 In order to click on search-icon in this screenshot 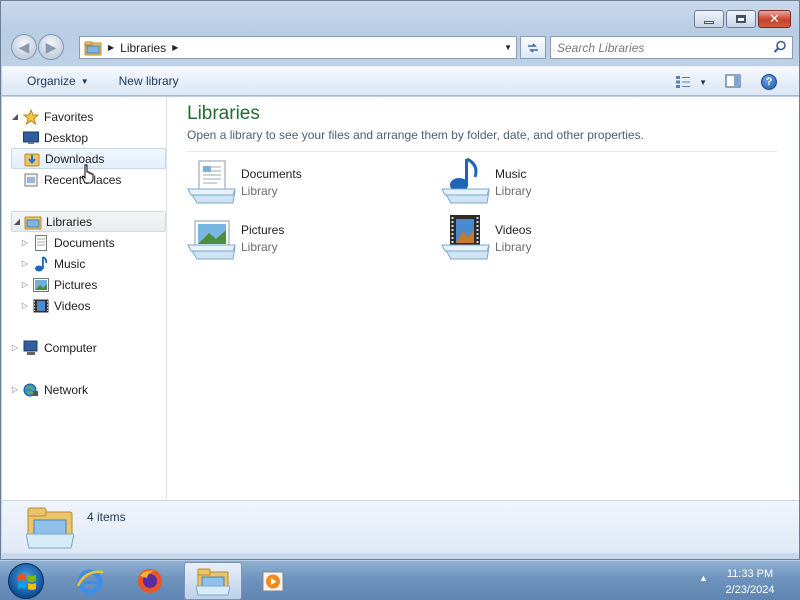, I will do `click(780, 47)`.